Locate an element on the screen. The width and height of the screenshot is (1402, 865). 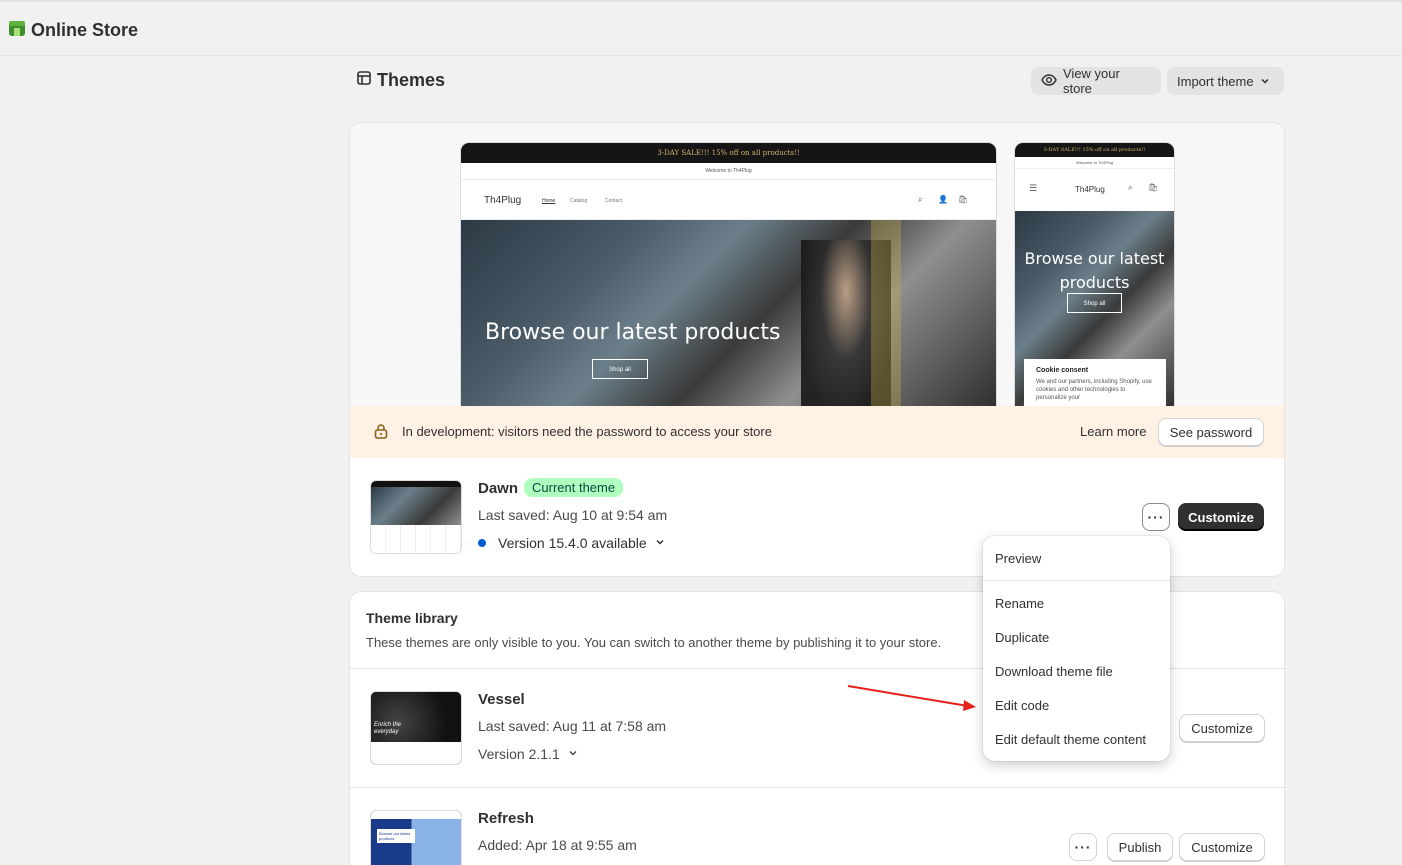
customize-current-button: Customize is located at coordinates (1221, 517).